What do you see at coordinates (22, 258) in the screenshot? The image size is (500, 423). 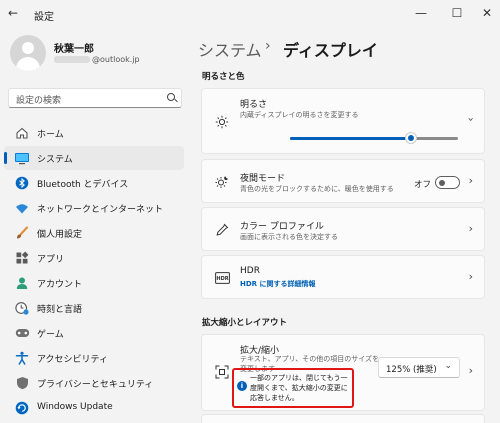 I see `apps-icon` at bounding box center [22, 258].